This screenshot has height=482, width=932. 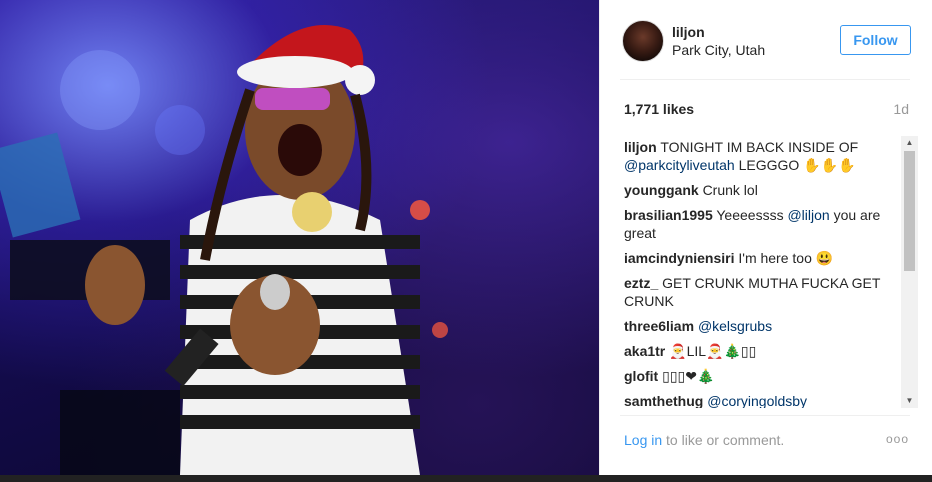 I want to click on comment-user: brasilian1995, so click(x=668, y=215).